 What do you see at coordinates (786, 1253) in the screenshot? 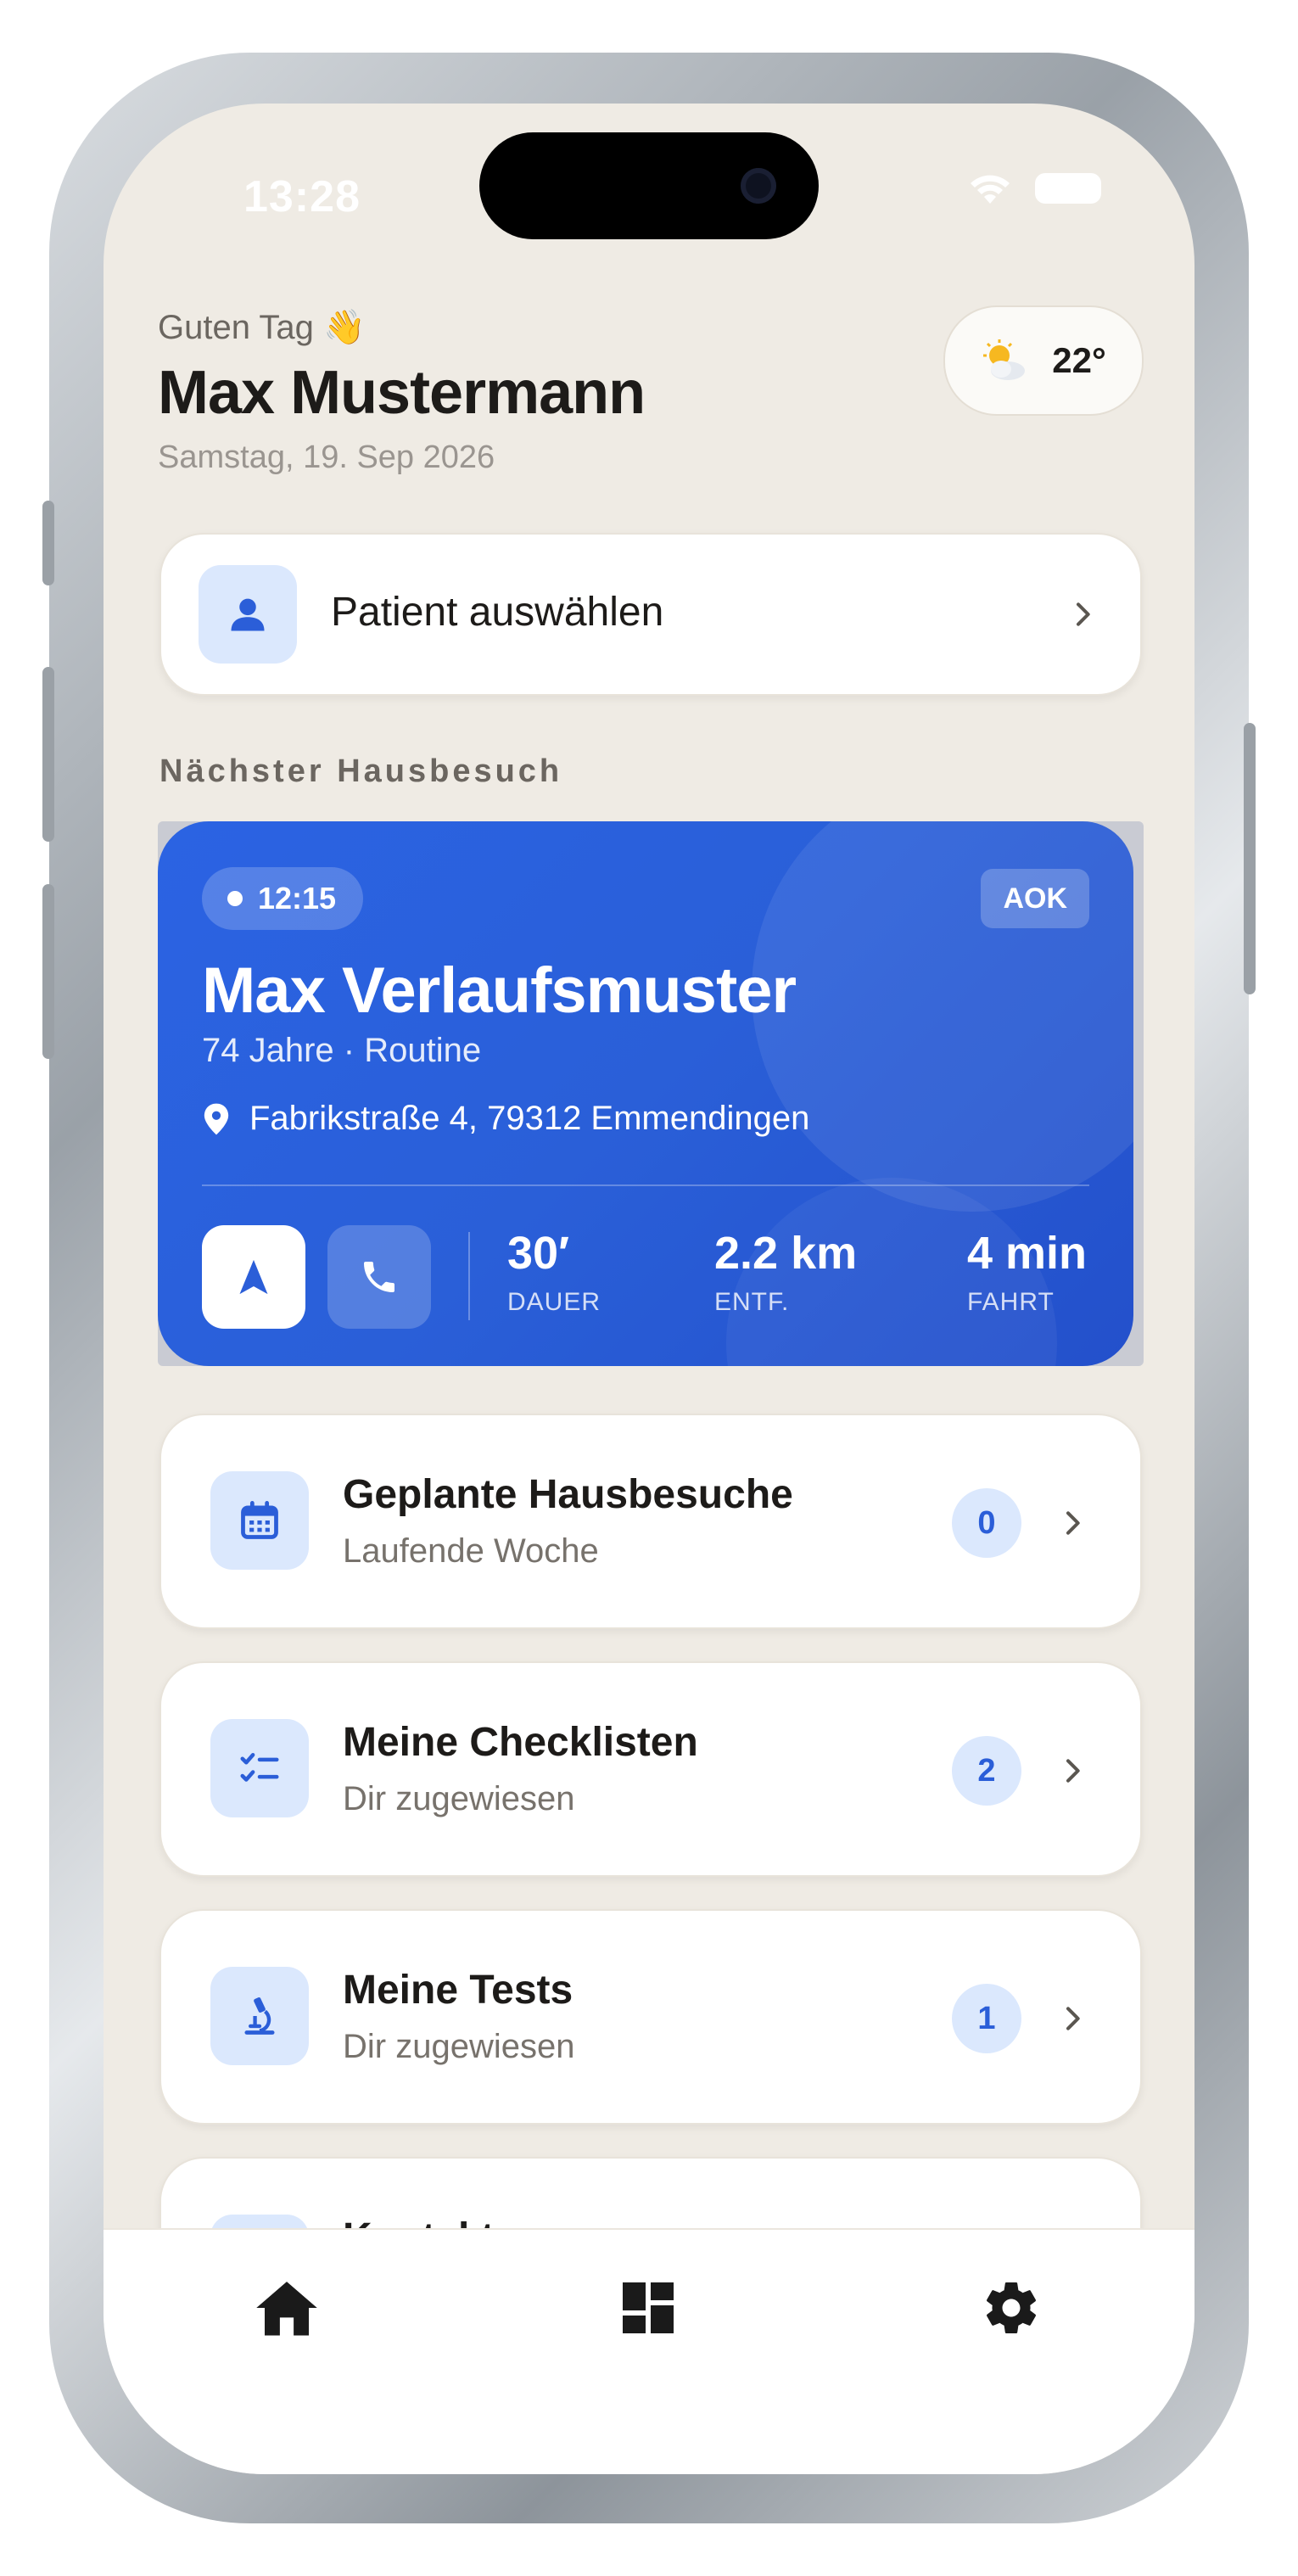
I see `stat-value: 2.2 km` at bounding box center [786, 1253].